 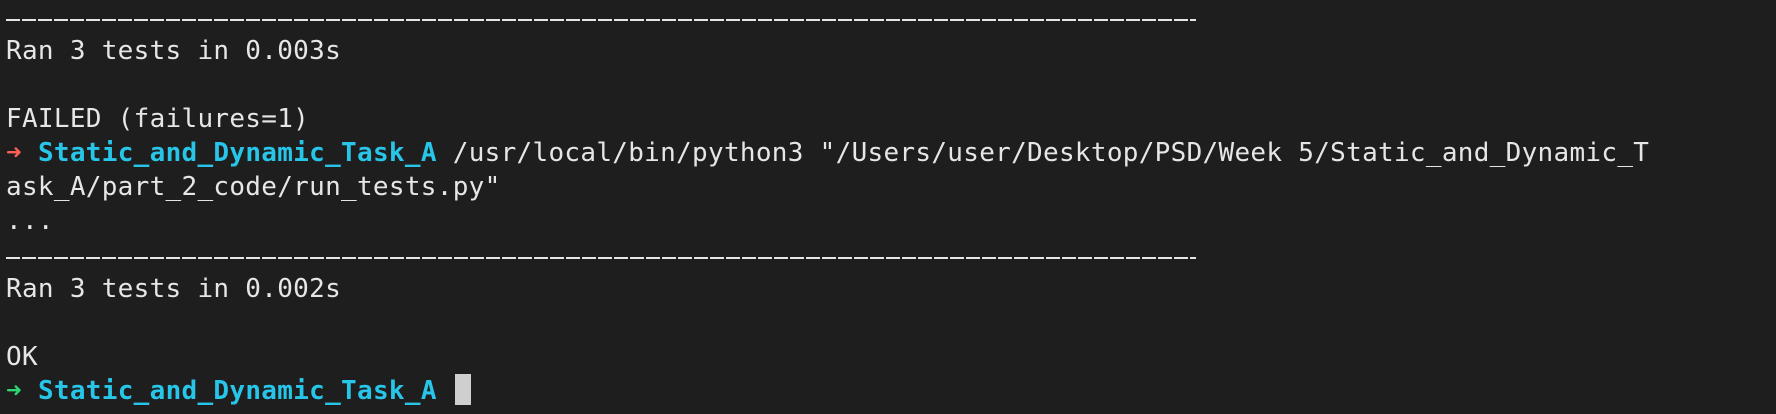 I want to click on ok-status: OK, so click(x=22, y=357).